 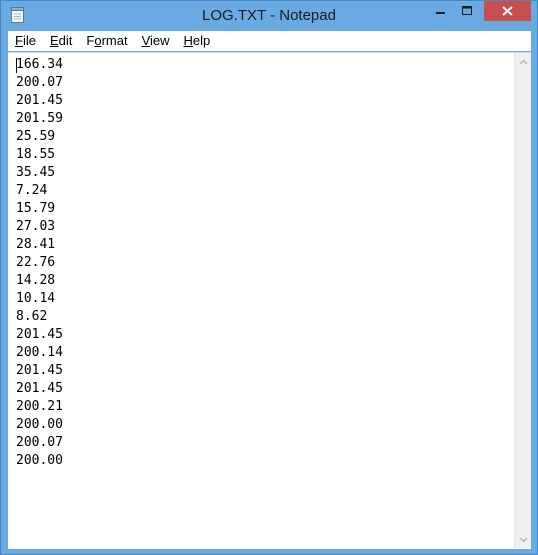 I want to click on menu-view: View, so click(x=156, y=41).